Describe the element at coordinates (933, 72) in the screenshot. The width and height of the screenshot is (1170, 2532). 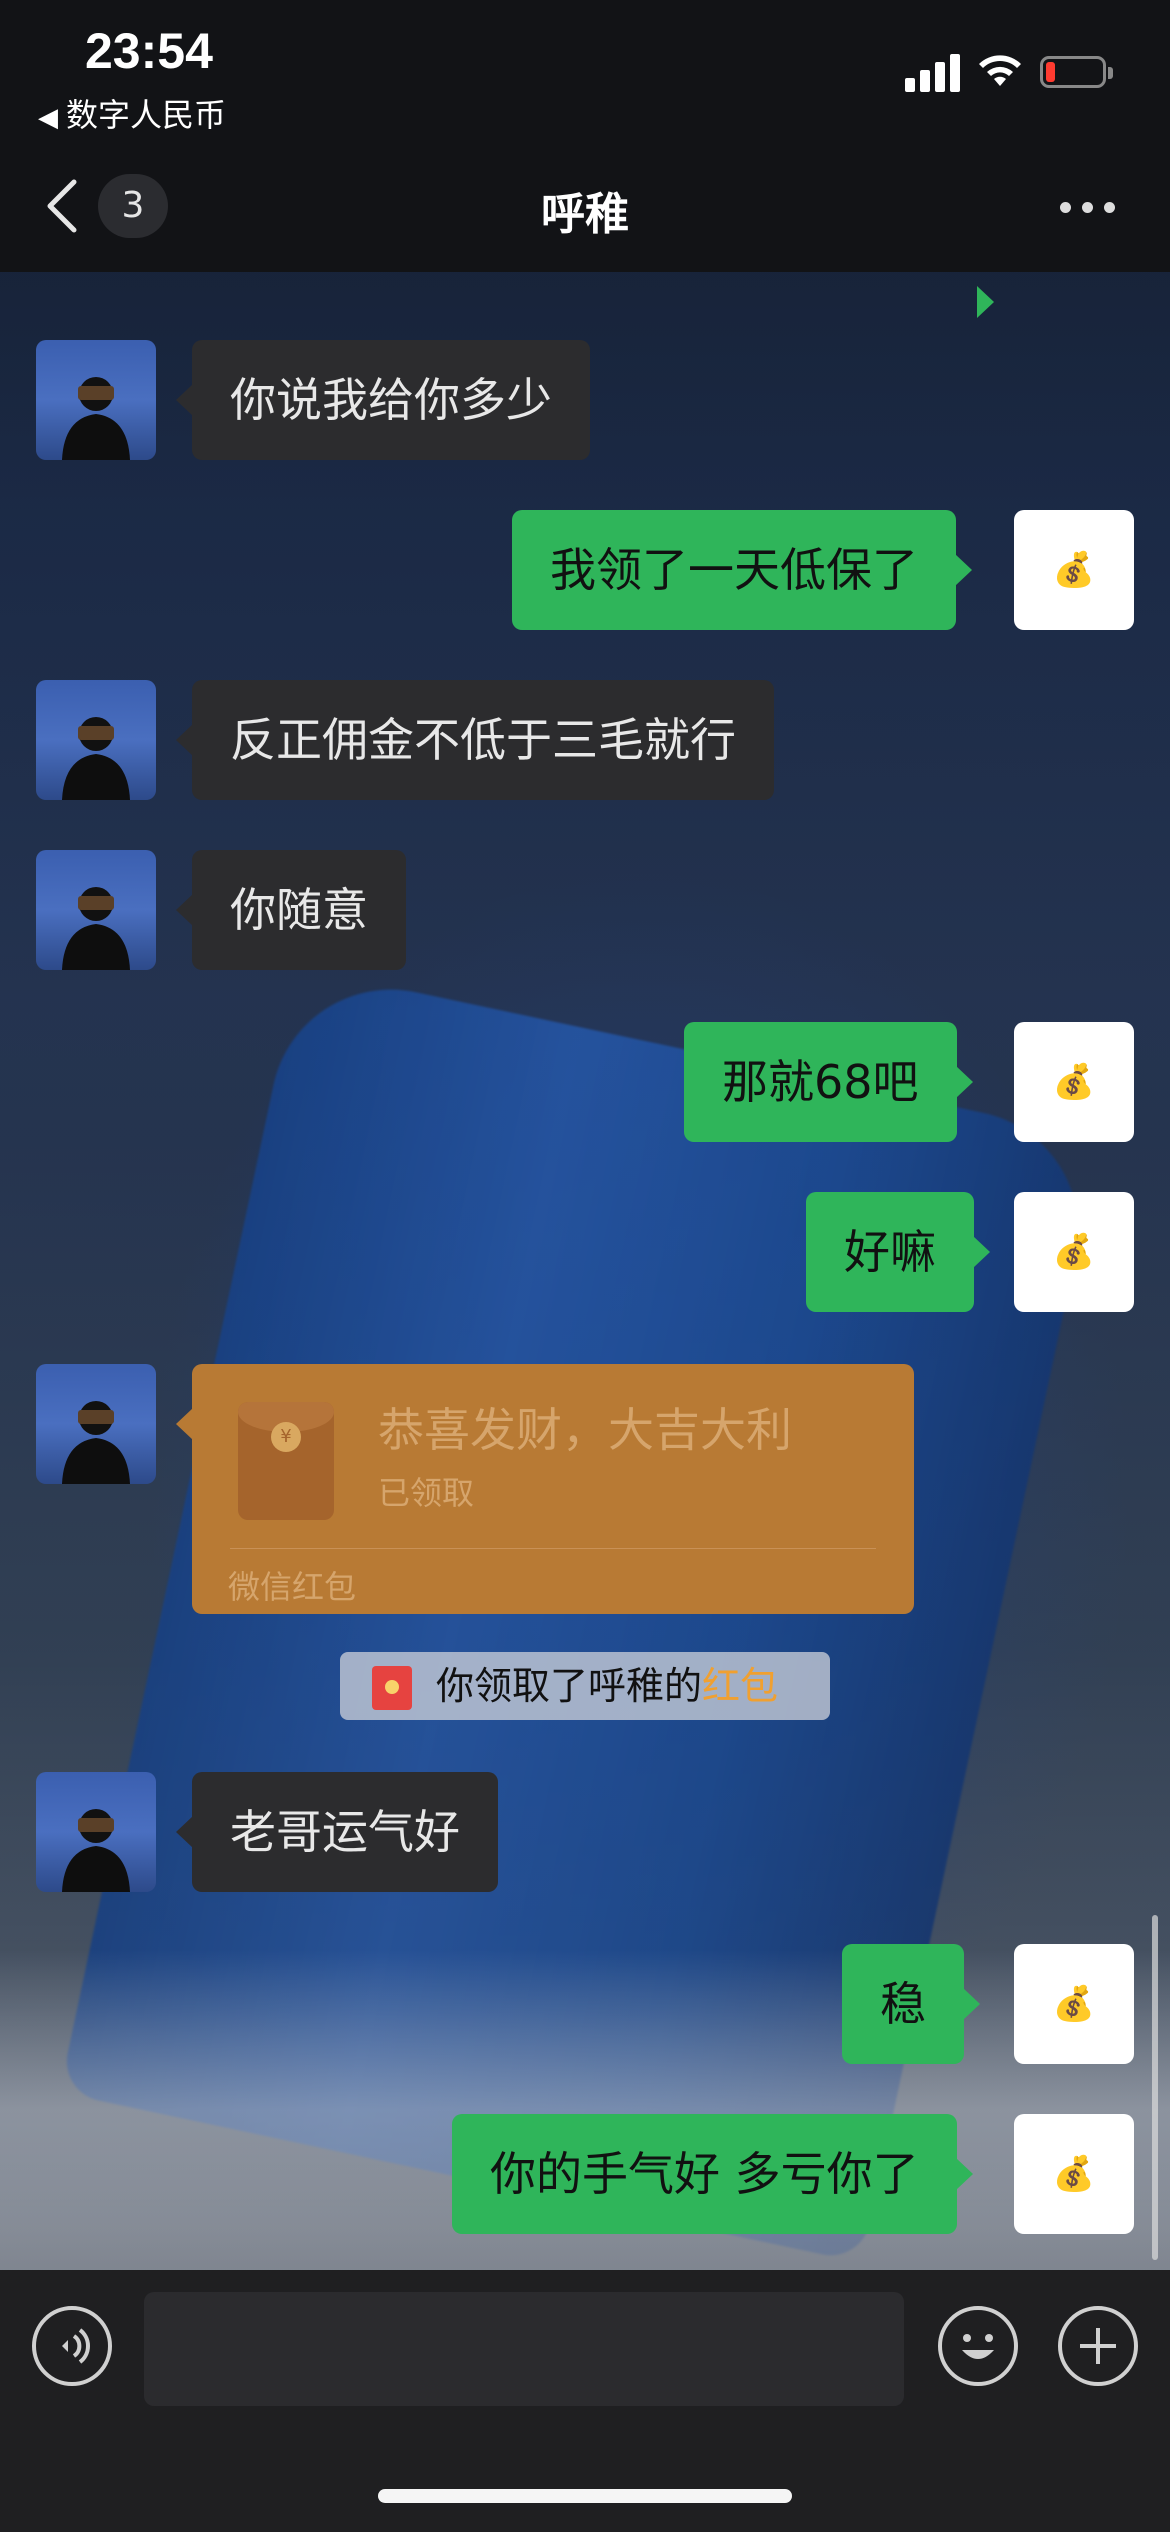
I see `signal-icon` at that location.